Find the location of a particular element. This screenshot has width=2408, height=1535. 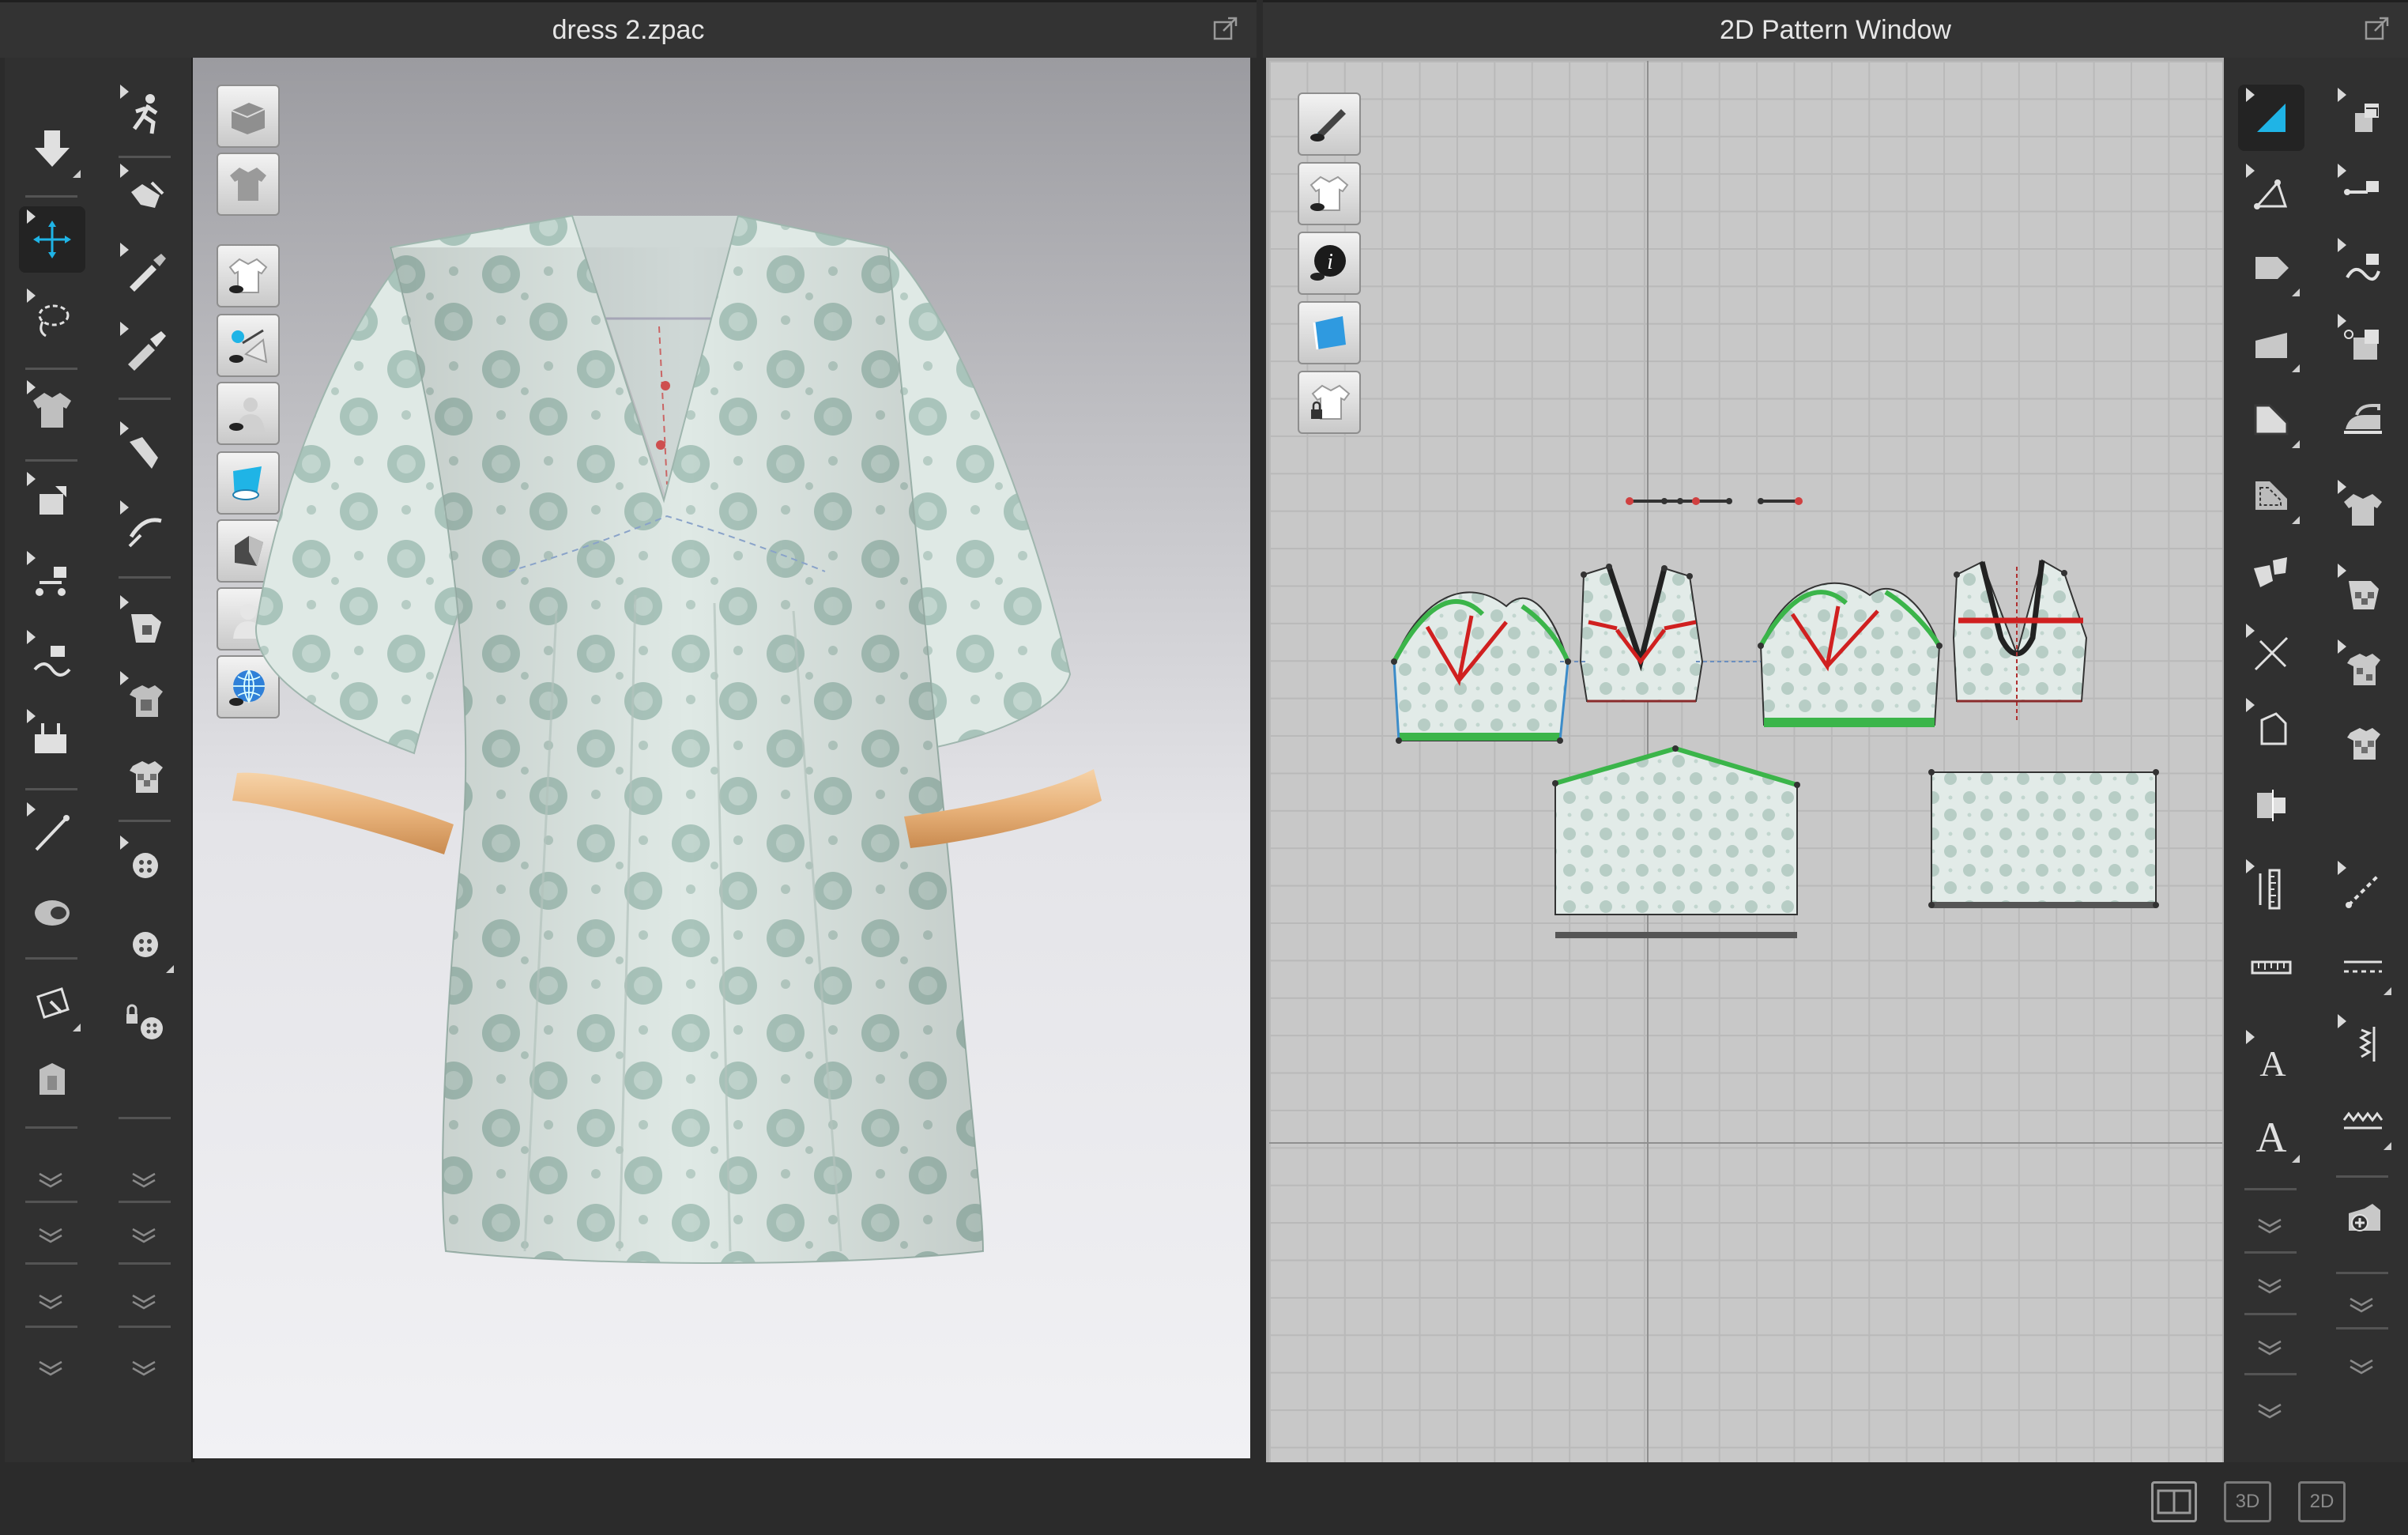

segment-sew-icon is located at coordinates (2363, 193).